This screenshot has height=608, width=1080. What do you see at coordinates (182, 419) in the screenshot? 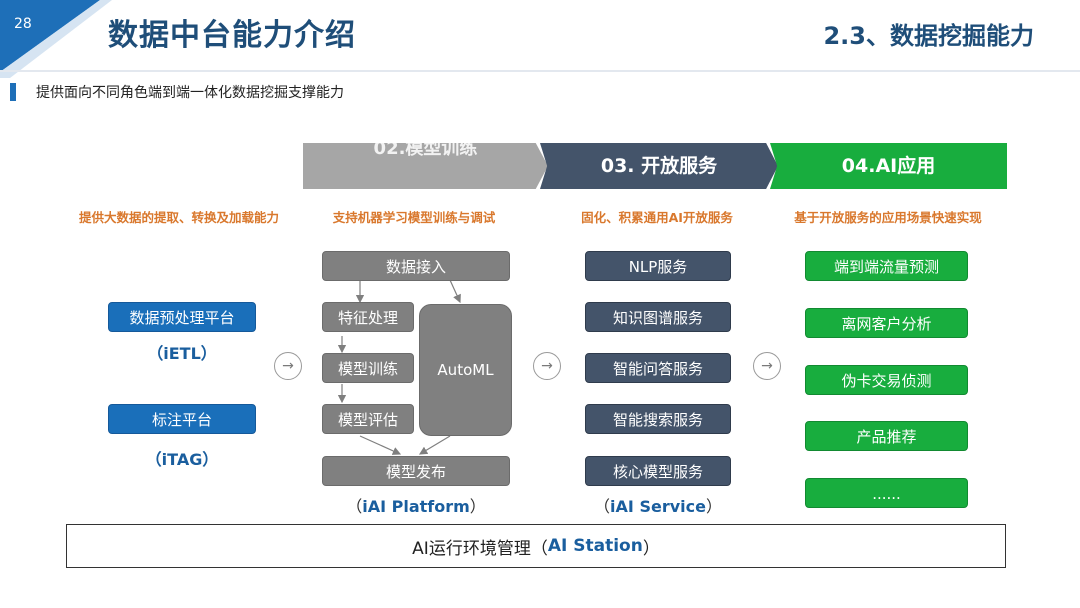
I see `box-annotation-platform: 标注平台` at bounding box center [182, 419].